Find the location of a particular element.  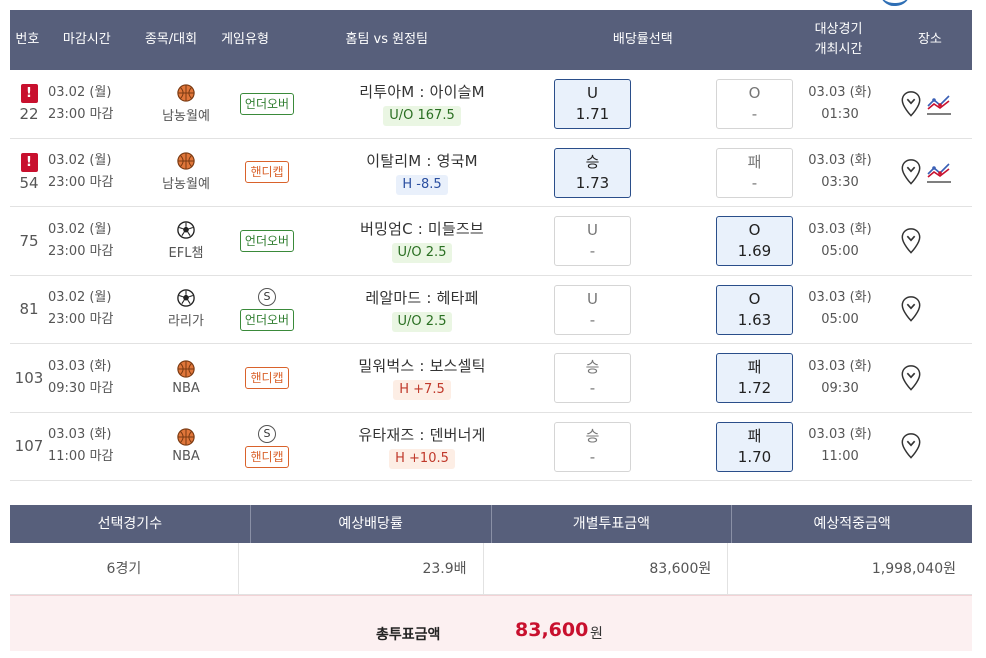

summary-count: 6경기 is located at coordinates (124, 568).